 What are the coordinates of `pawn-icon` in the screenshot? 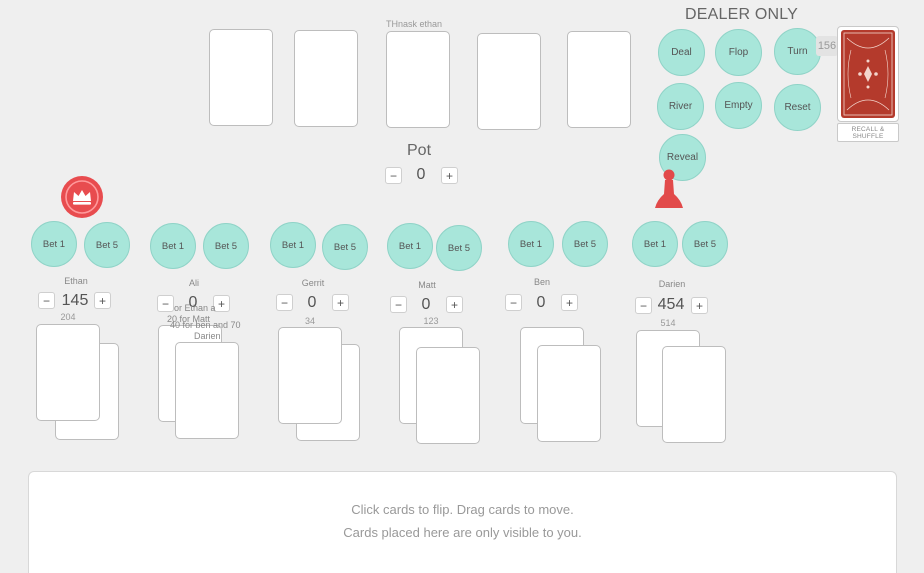 It's located at (669, 189).